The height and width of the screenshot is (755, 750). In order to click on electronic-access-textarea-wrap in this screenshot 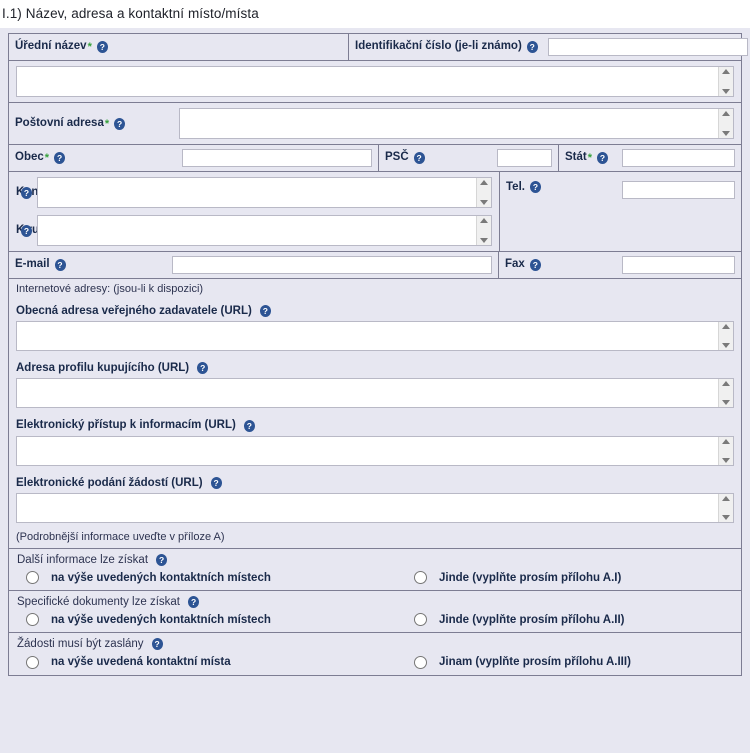, I will do `click(375, 450)`.